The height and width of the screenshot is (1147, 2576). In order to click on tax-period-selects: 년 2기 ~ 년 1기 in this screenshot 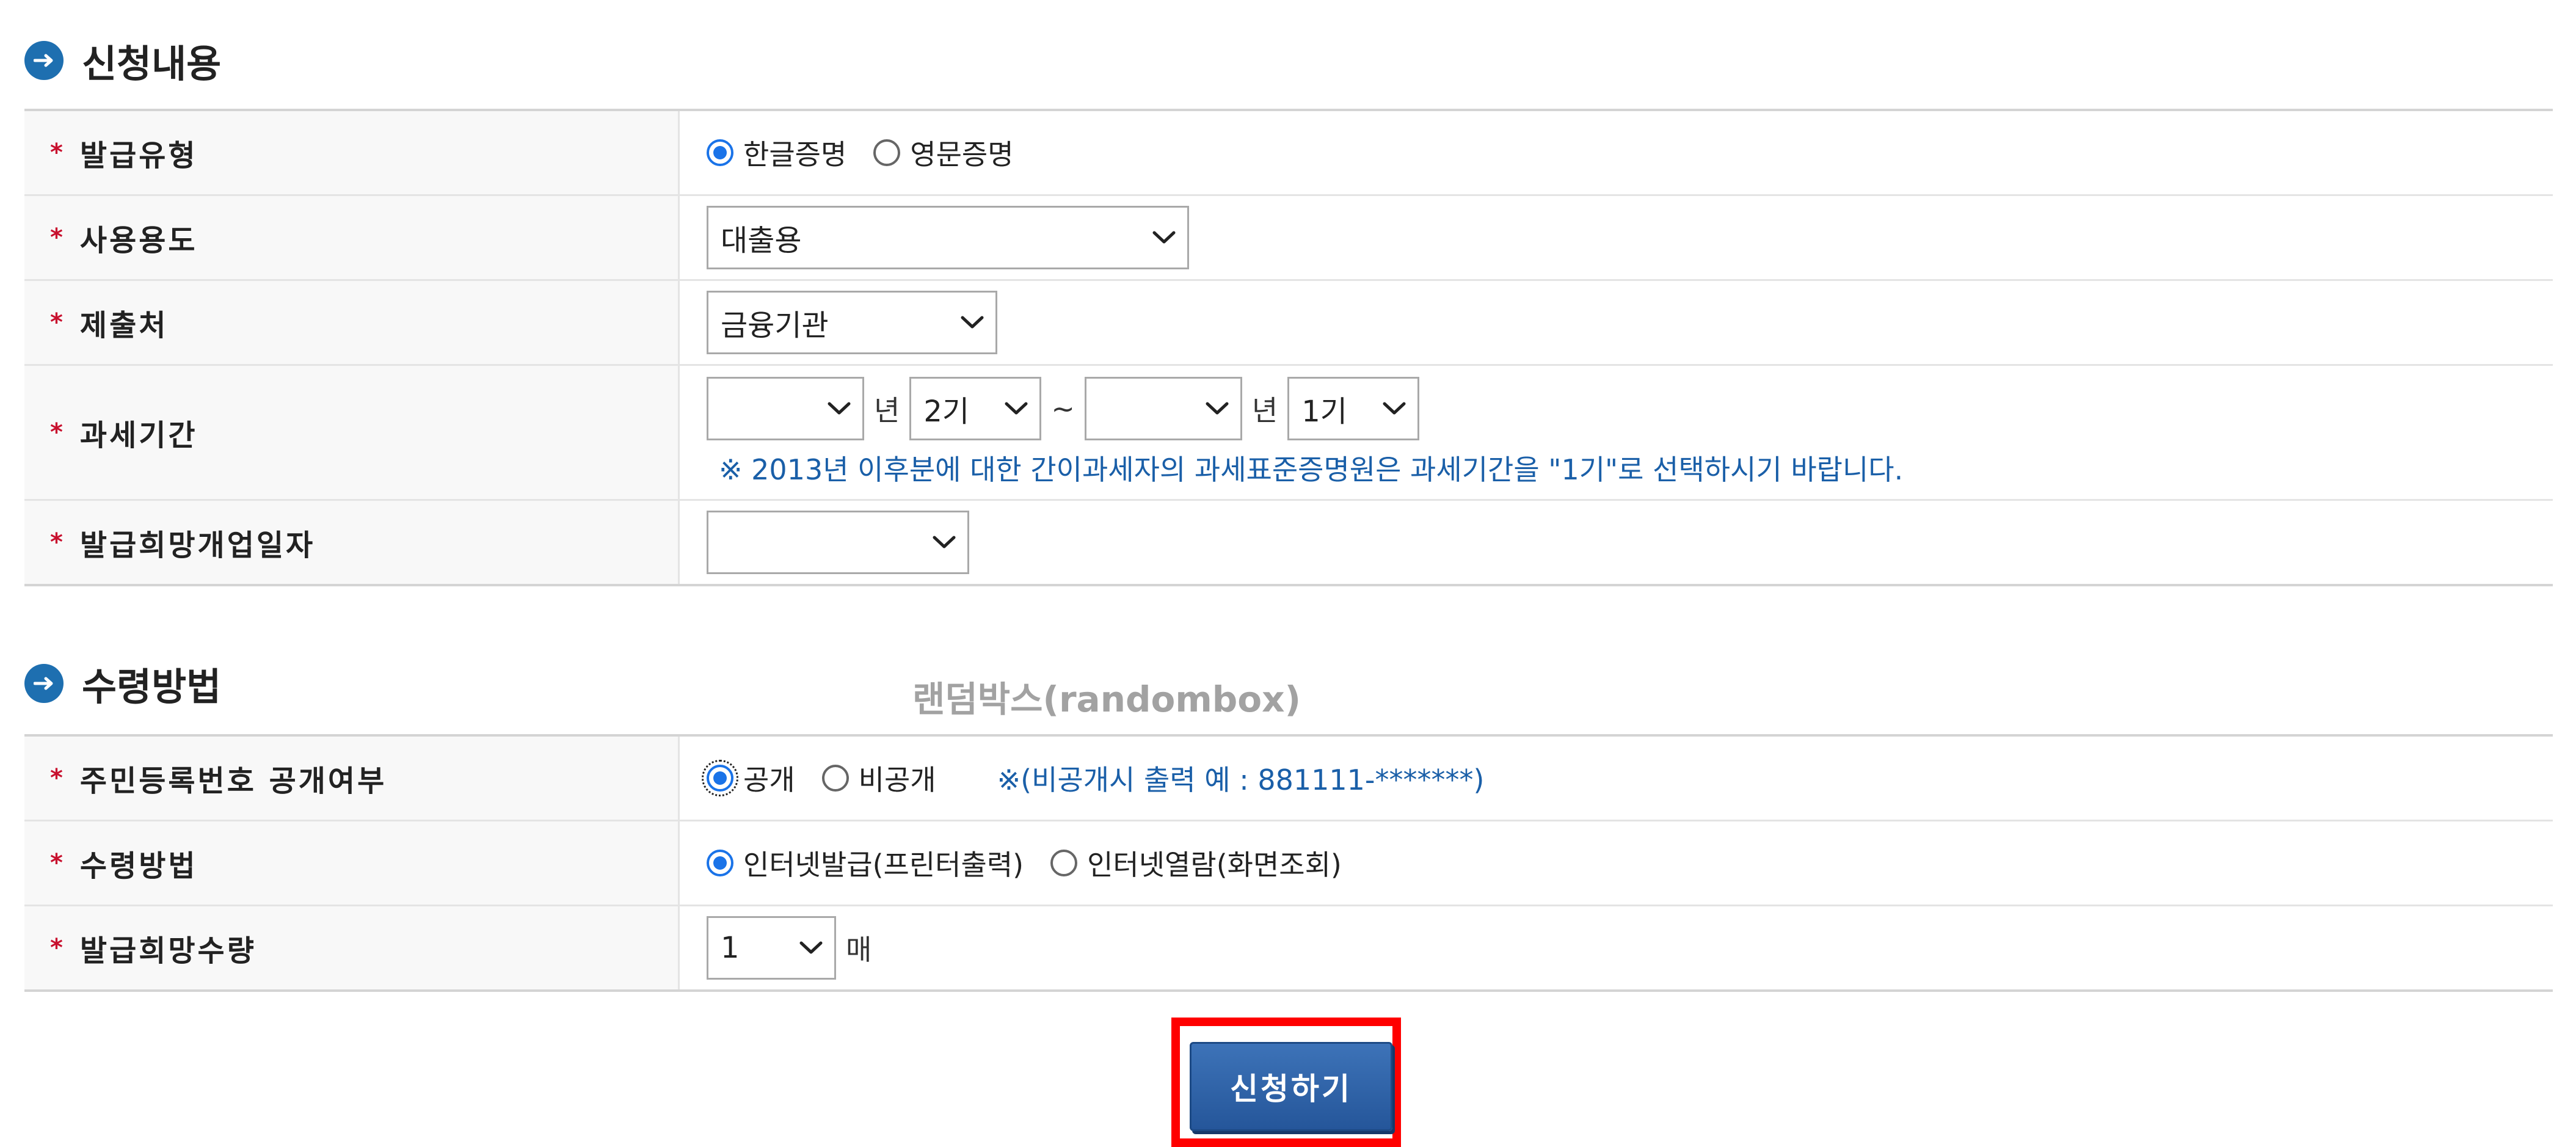, I will do `click(1305, 408)`.